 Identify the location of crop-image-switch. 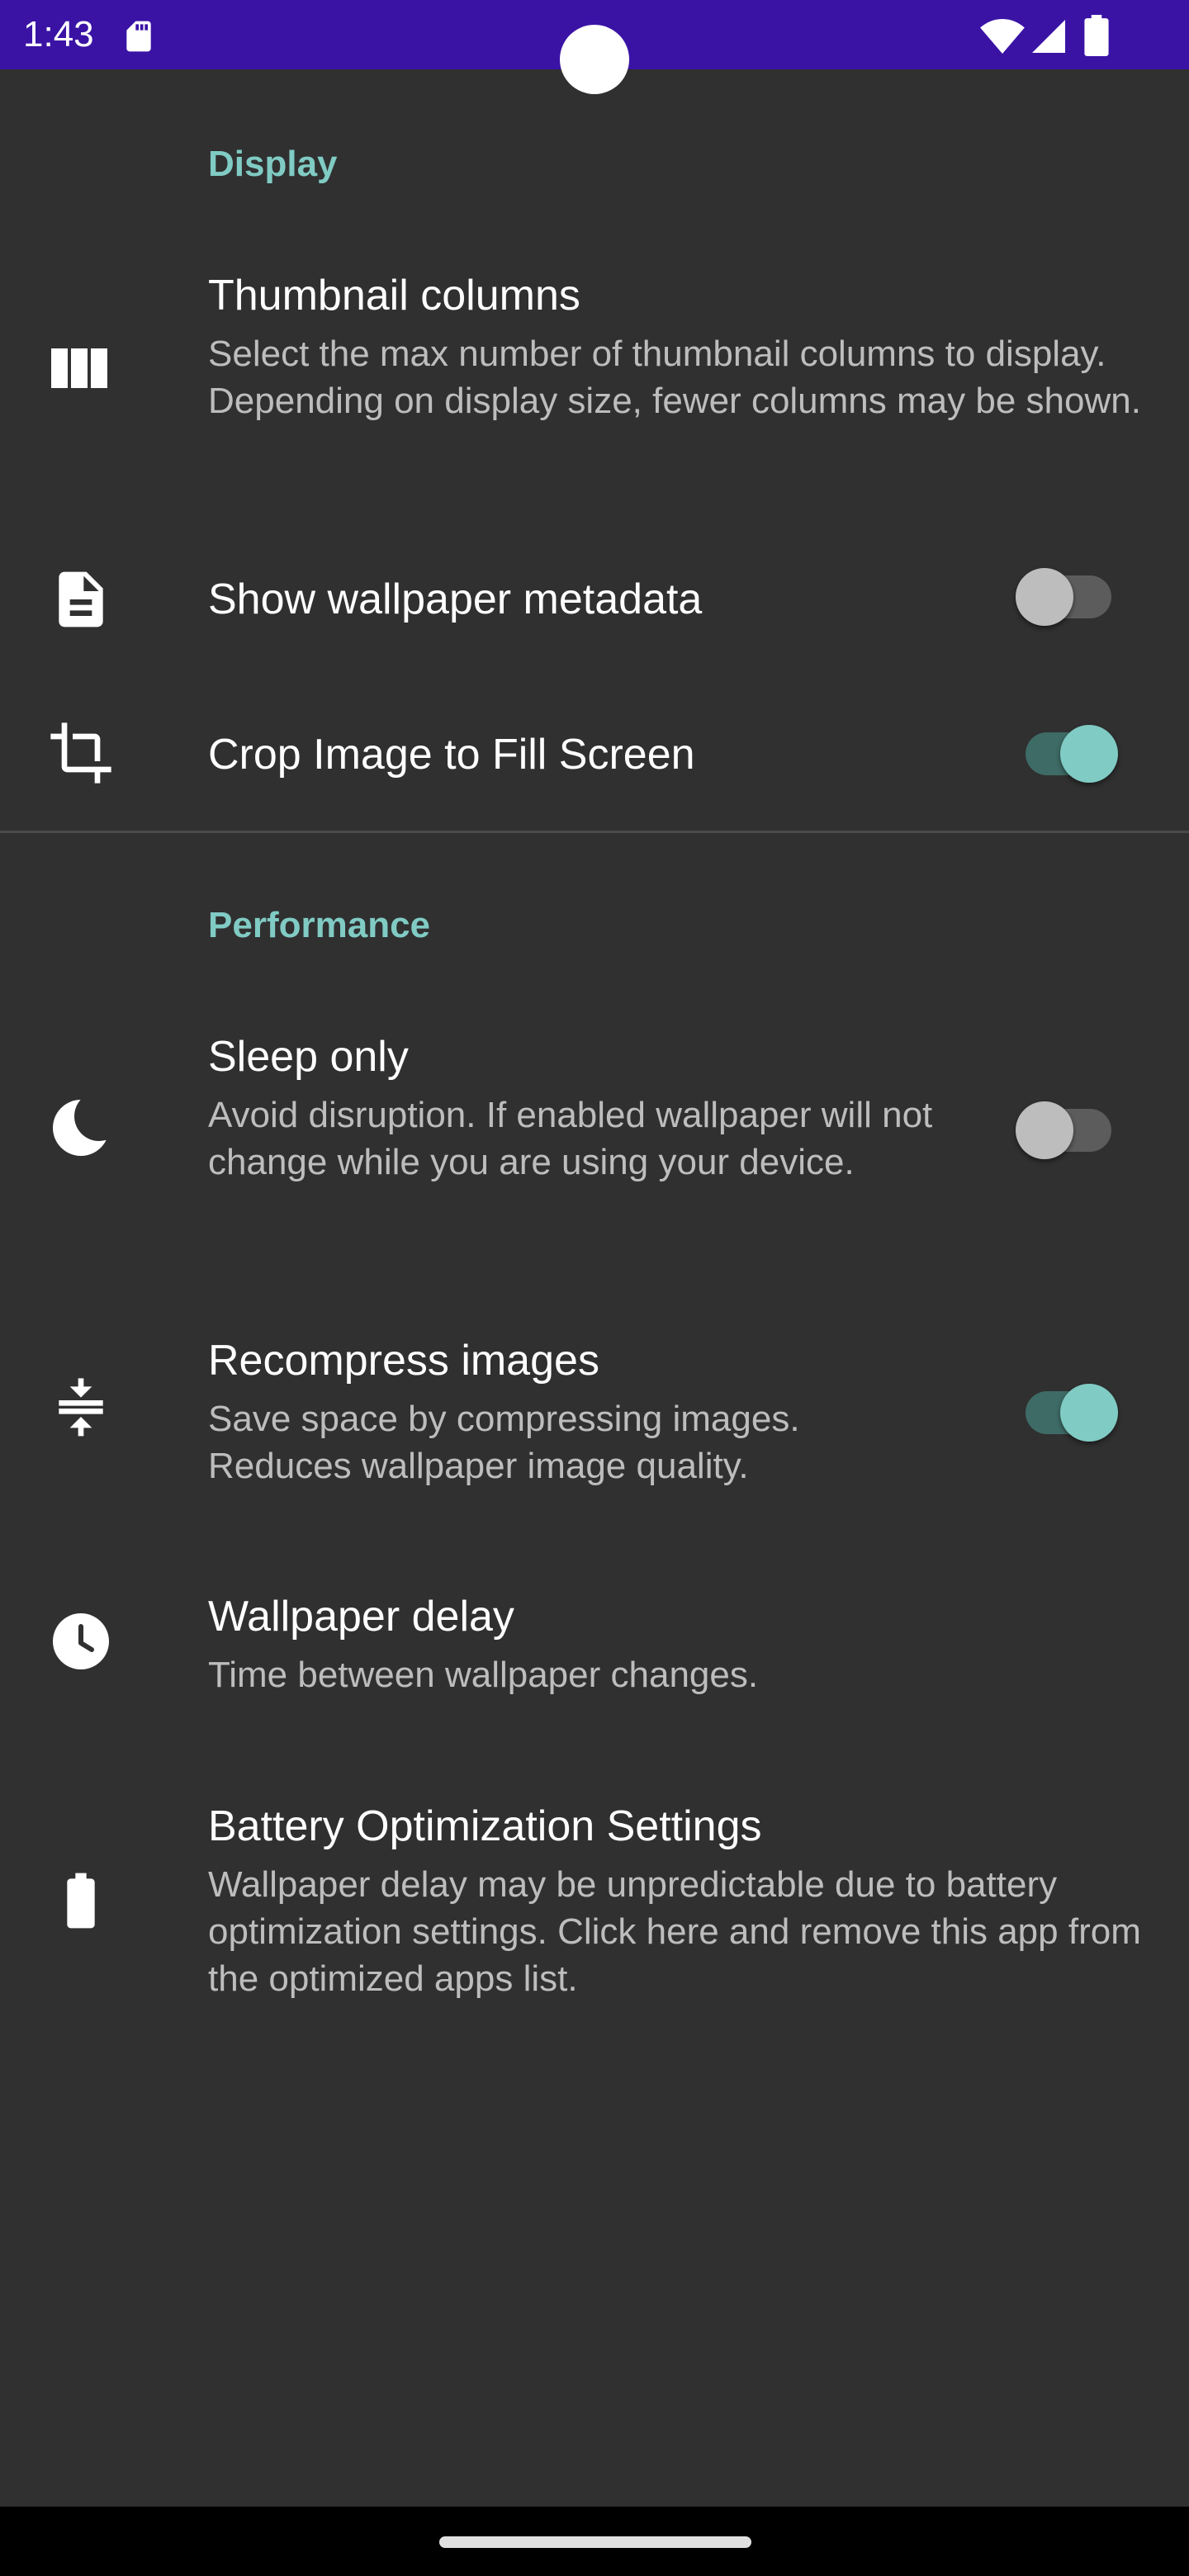
(1068, 749).